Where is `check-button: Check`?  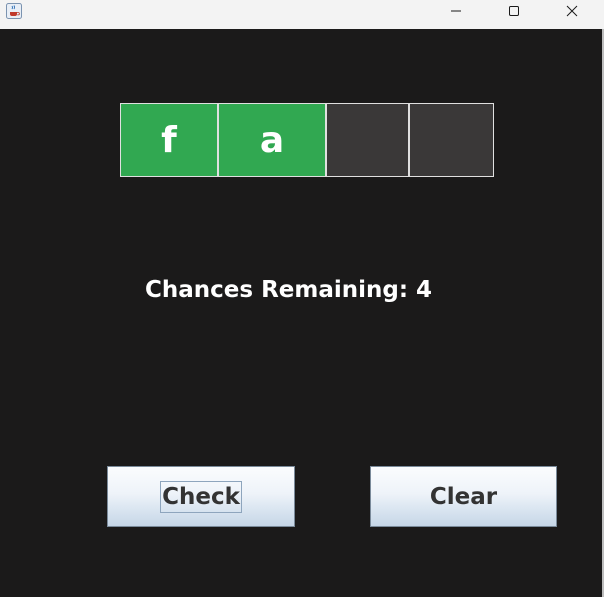
check-button: Check is located at coordinates (201, 496).